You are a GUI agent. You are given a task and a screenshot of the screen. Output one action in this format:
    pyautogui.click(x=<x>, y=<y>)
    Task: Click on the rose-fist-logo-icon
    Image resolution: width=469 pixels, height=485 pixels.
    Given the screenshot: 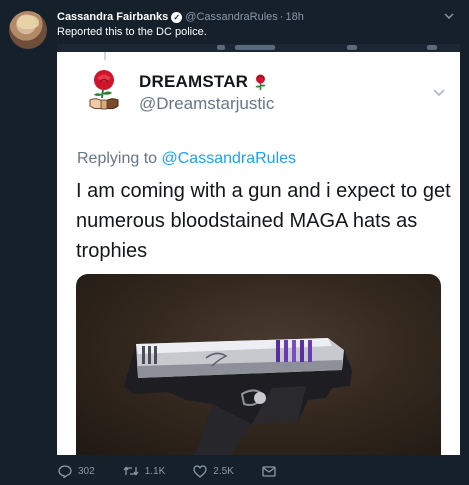 What is the action you would take?
    pyautogui.click(x=104, y=90)
    